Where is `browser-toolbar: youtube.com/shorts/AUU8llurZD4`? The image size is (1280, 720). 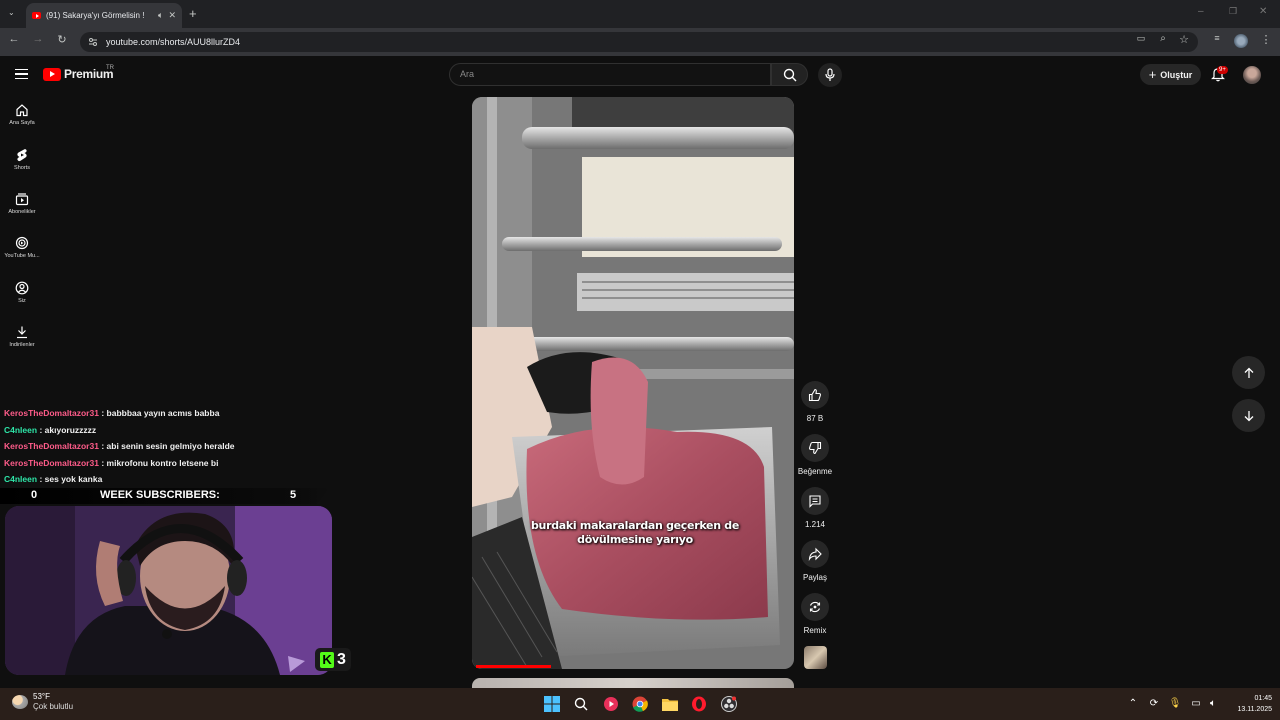 browser-toolbar: youtube.com/shorts/AUU8llurZD4 is located at coordinates (640, 42).